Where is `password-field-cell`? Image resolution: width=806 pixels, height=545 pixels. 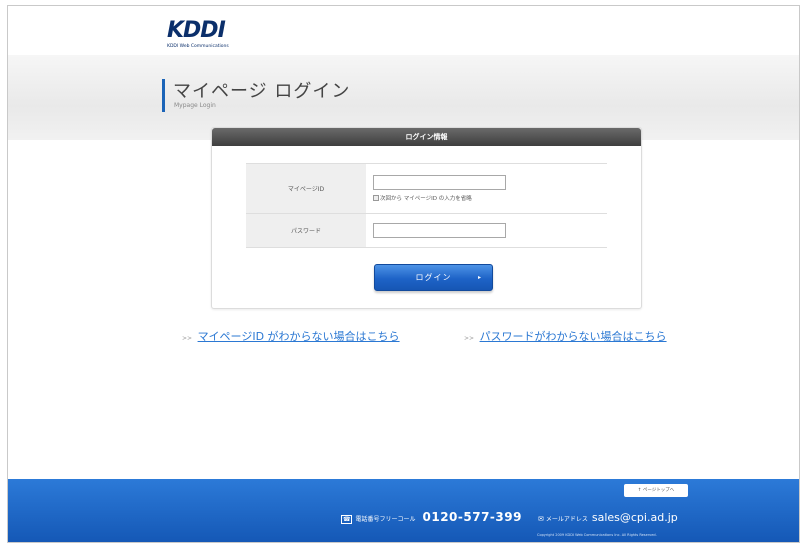 password-field-cell is located at coordinates (486, 230).